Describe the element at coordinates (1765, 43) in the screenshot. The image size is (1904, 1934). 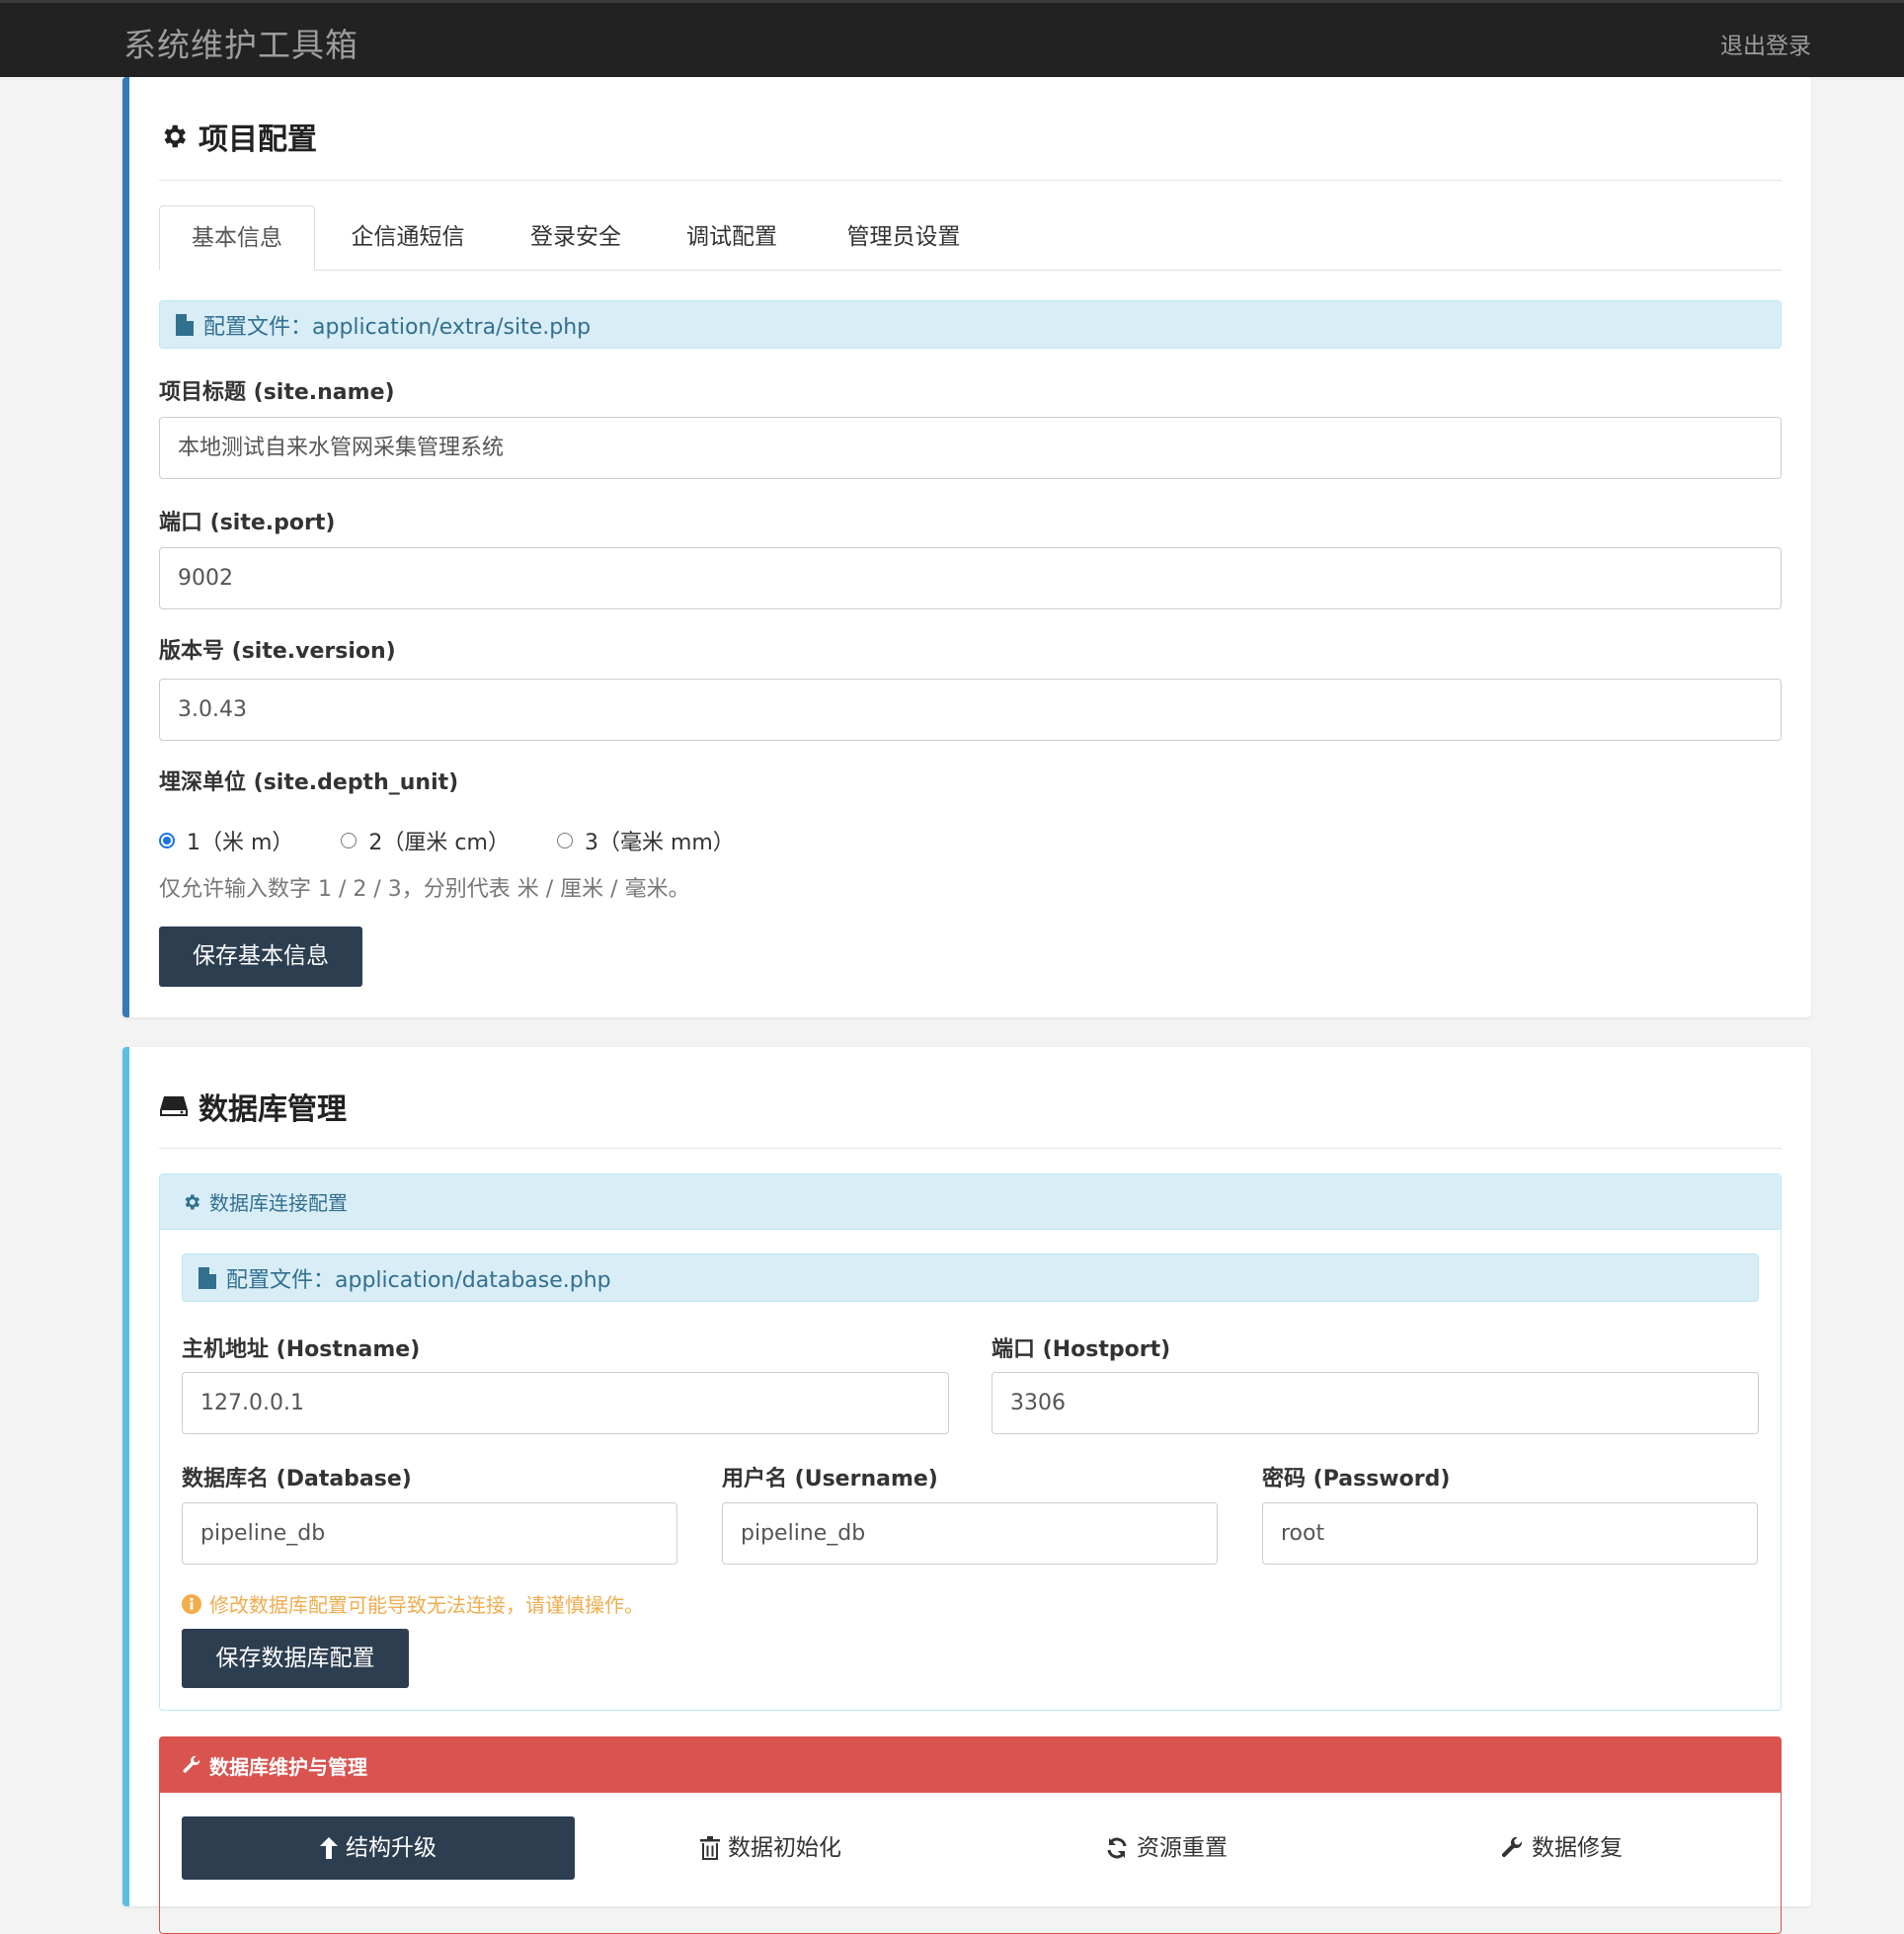
I see `logout-link: 退出登录` at that location.